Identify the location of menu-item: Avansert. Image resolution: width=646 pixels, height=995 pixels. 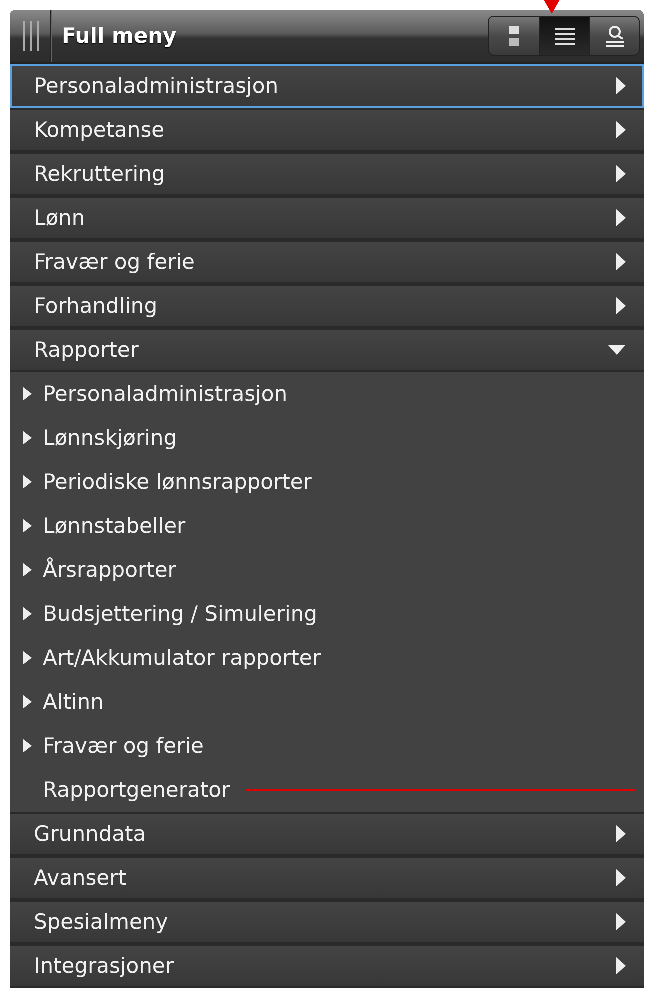
(327, 878).